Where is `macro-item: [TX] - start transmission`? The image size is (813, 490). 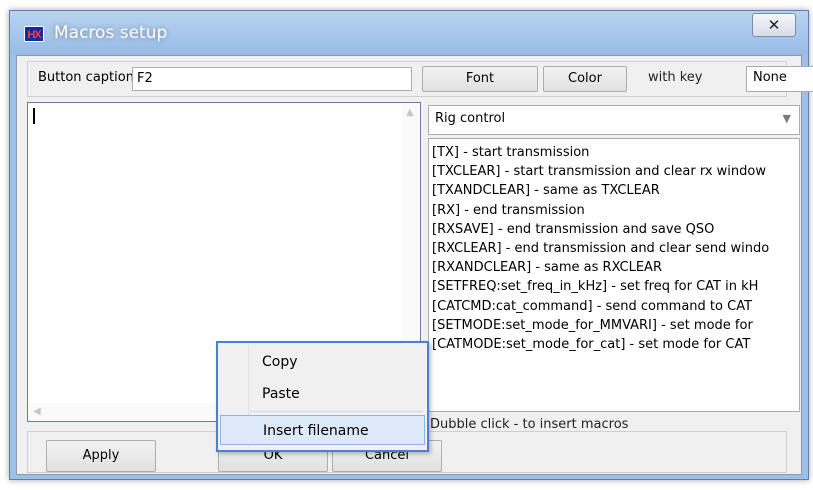
macro-item: [TX] - start transmission is located at coordinates (614, 152).